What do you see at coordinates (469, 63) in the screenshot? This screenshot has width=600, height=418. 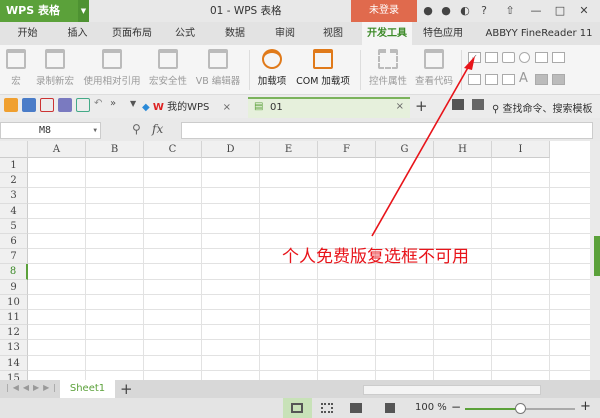 I see `arrow-head` at bounding box center [469, 63].